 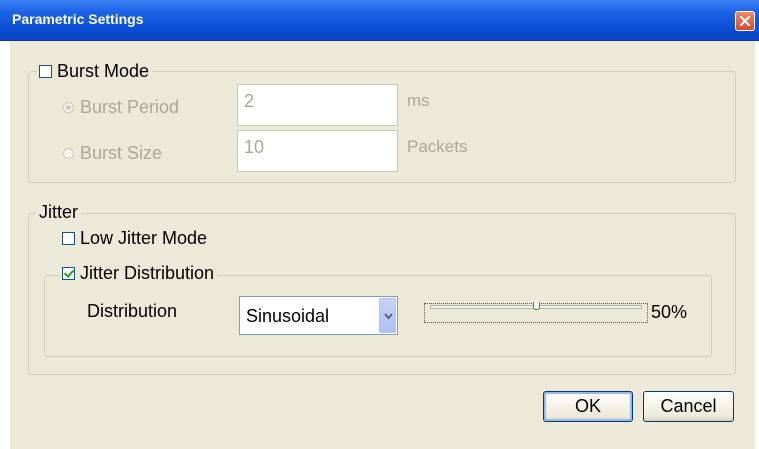 I want to click on burst-period-label: Burst Period, so click(x=130, y=107).